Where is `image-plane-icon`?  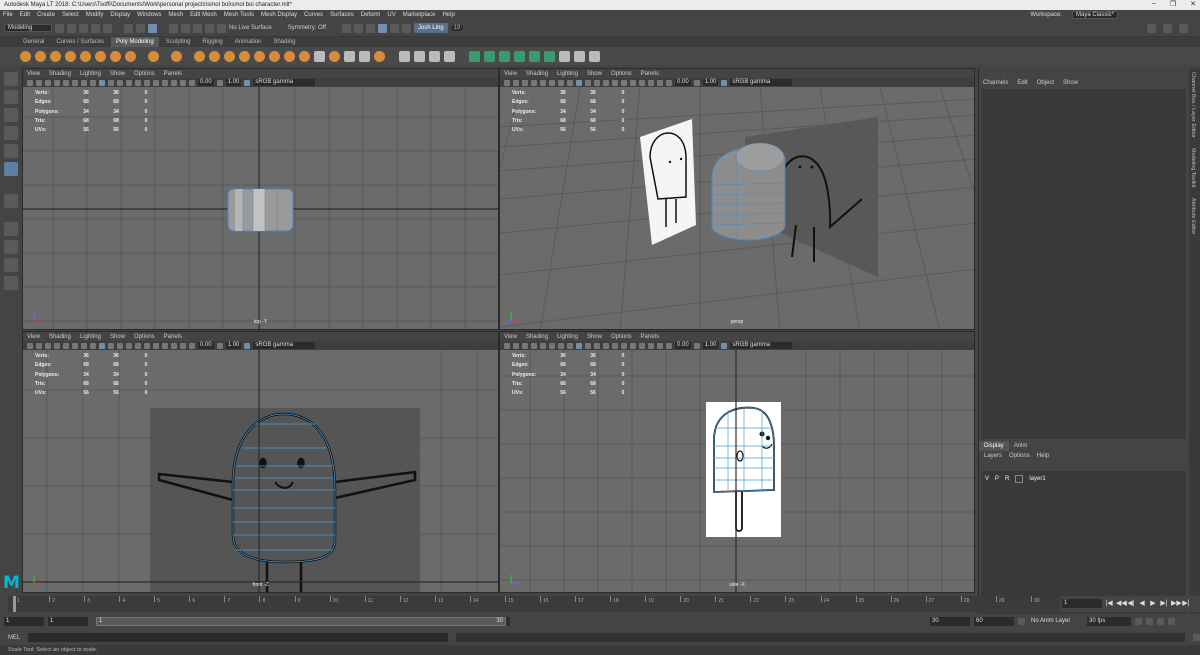
image-plane-icon is located at coordinates (48, 345).